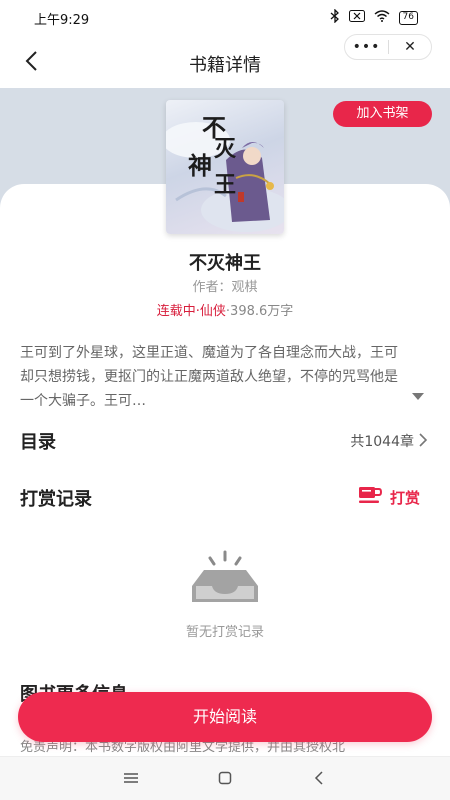 The height and width of the screenshot is (800, 450). I want to click on wifi-icon, so click(382, 17).